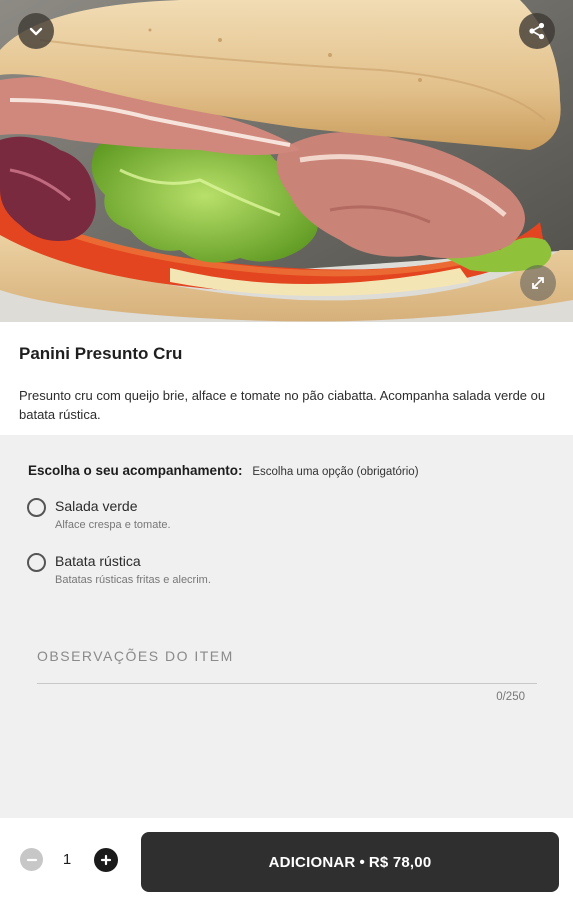 This screenshot has height=900, width=573. I want to click on share-icon, so click(537, 31).